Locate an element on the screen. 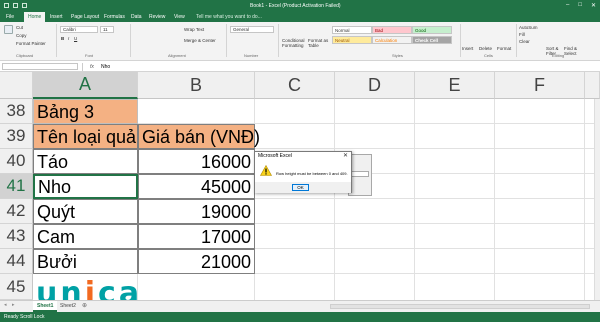 This screenshot has height=322, width=600. ok-button: OK is located at coordinates (300, 187).